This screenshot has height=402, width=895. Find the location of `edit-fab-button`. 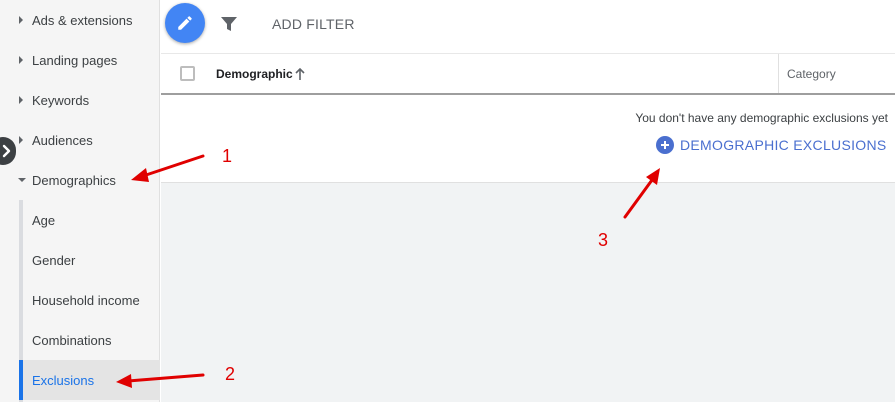

edit-fab-button is located at coordinates (185, 23).